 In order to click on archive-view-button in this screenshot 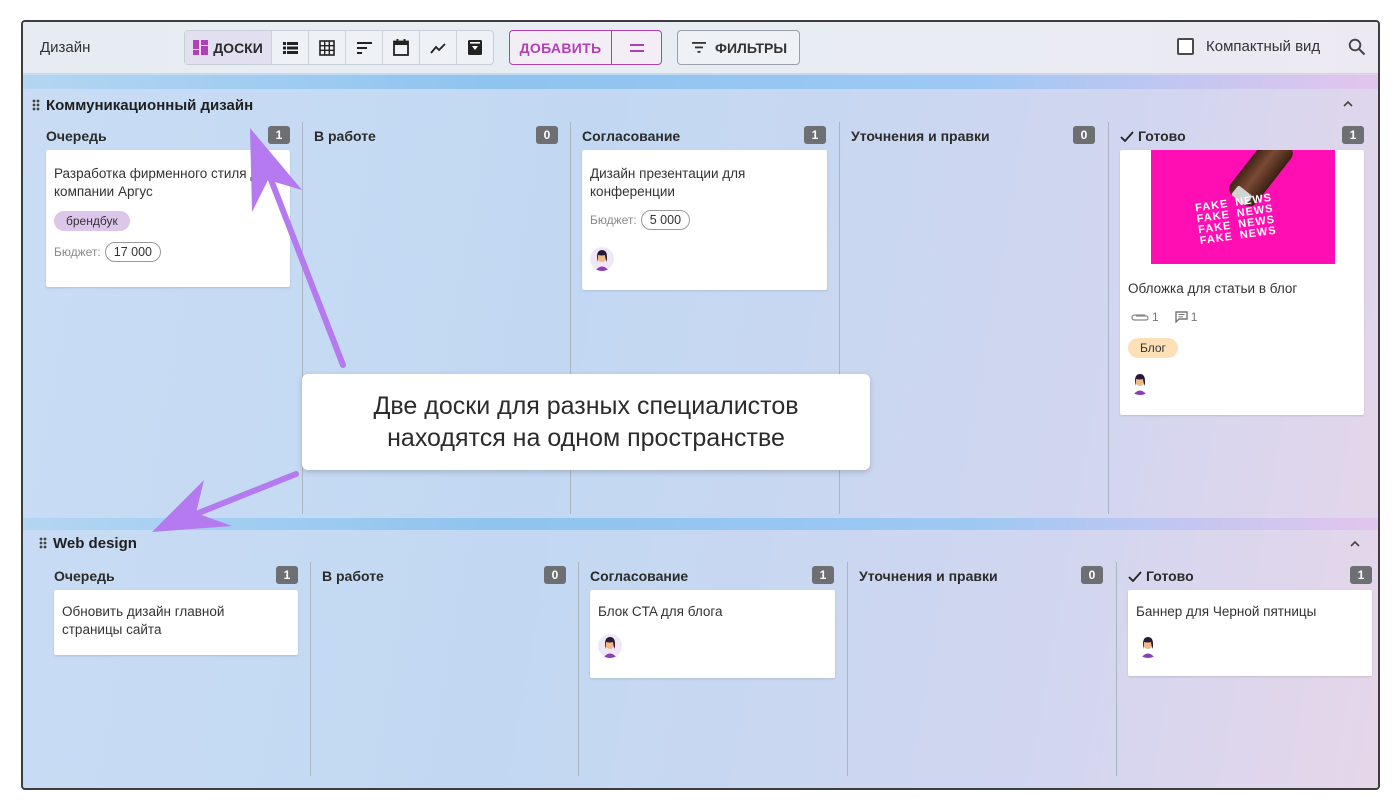, I will do `click(474, 47)`.